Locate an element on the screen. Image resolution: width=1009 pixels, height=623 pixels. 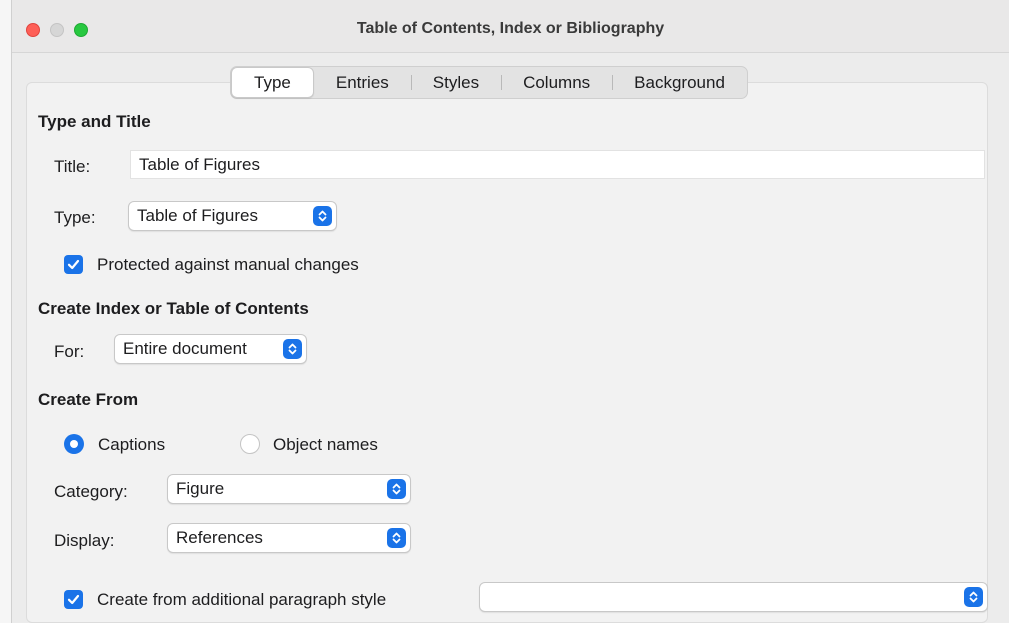
tab-bar: Type Entries Styles Columns Background is located at coordinates (489, 82).